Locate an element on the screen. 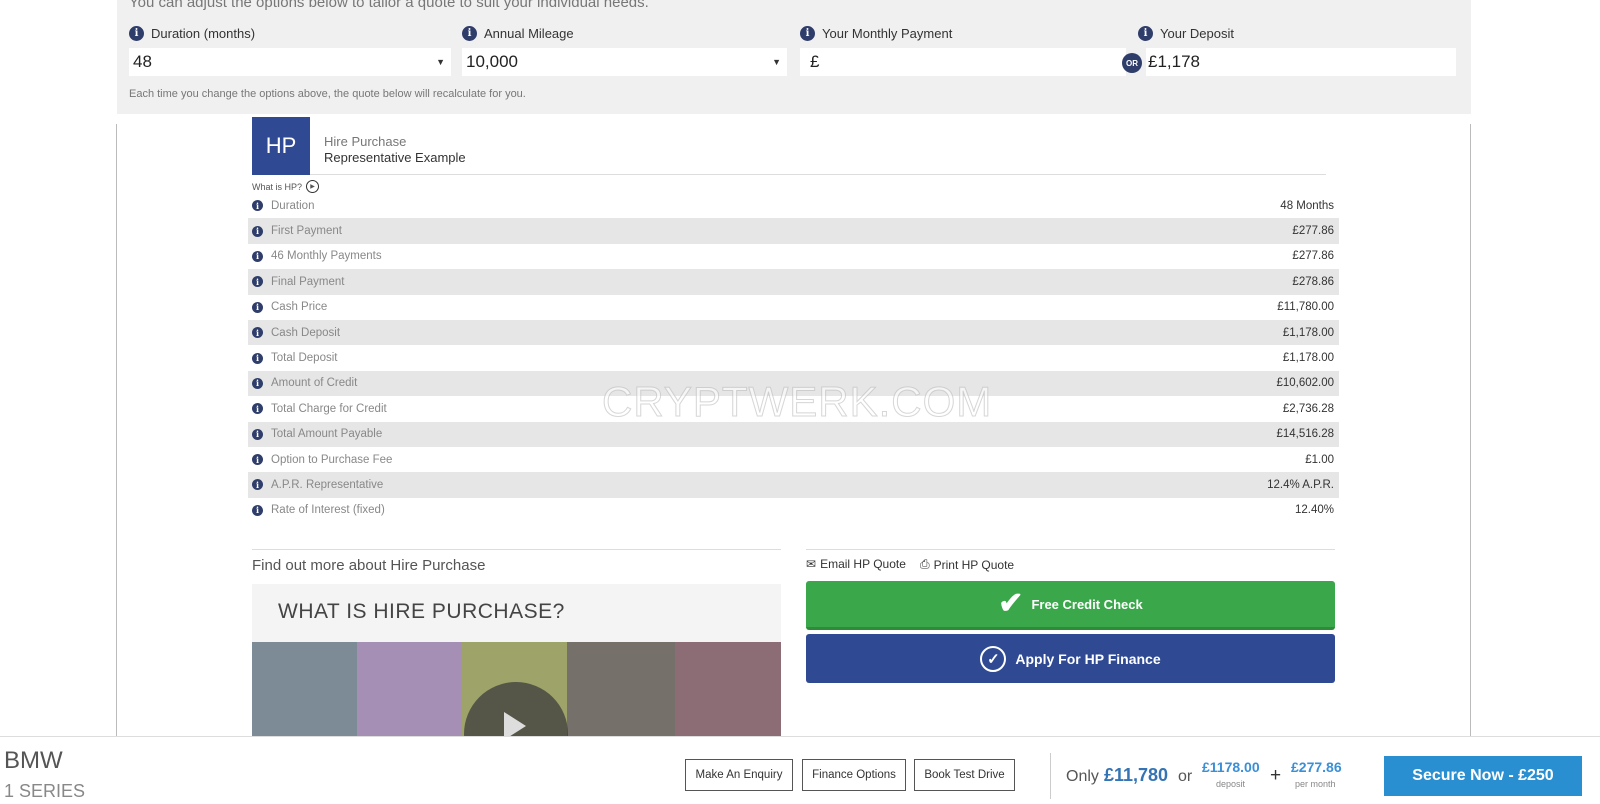 The width and height of the screenshot is (1600, 804). hp-header: HP Hire Purchase Representative Example is located at coordinates (789, 146).